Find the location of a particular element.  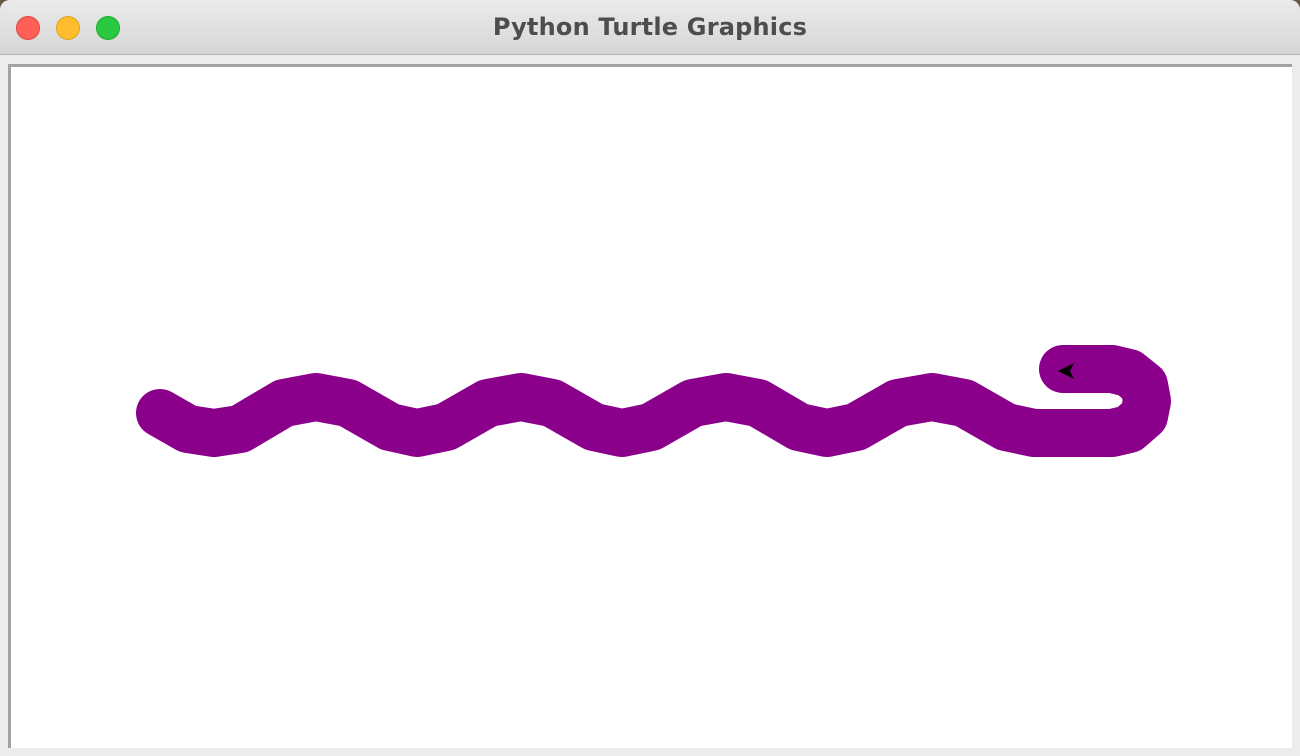

window-title: Python Turtle Graphics is located at coordinates (650, 27).